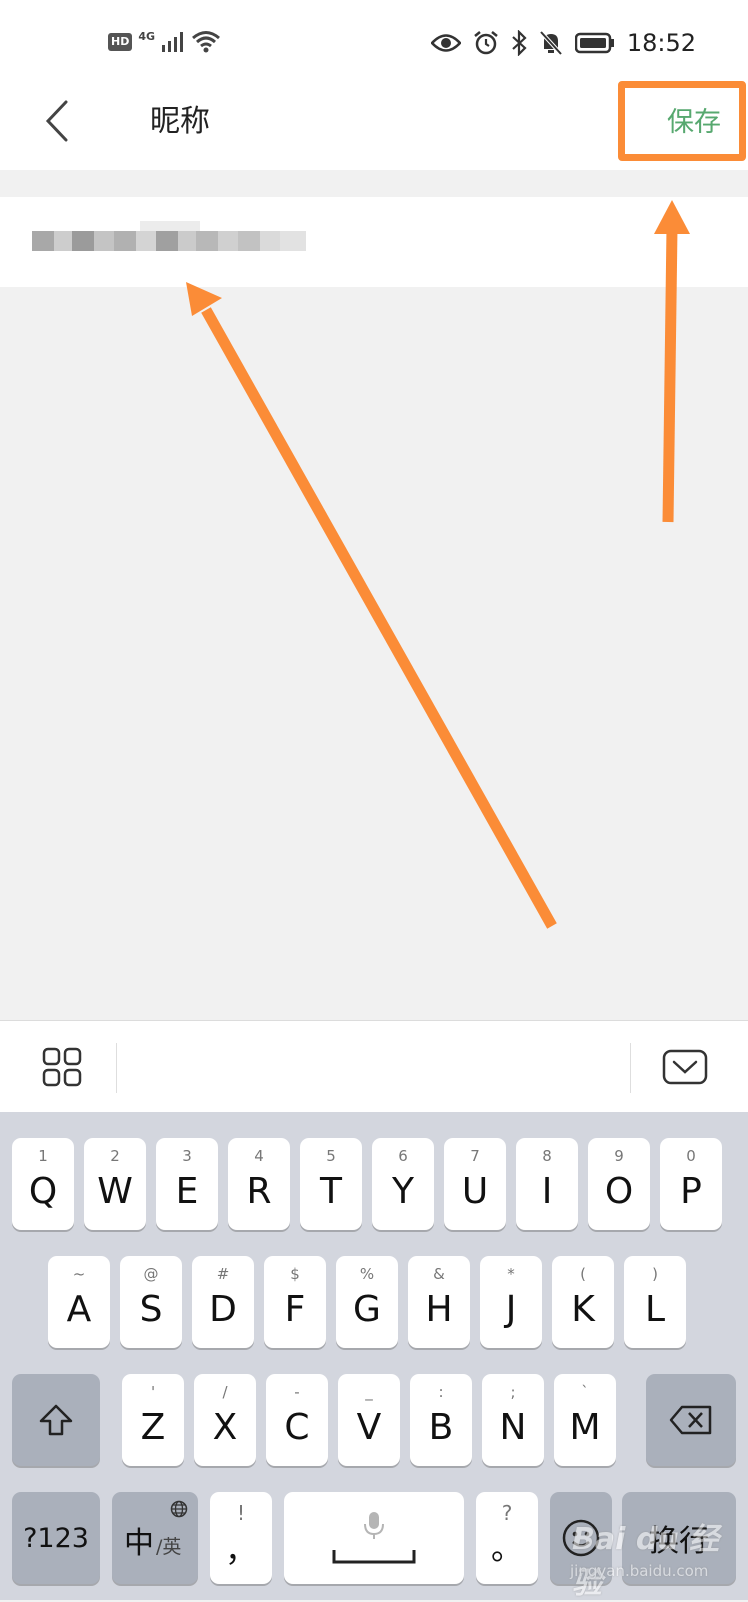 The width and height of the screenshot is (748, 1602). Describe the element at coordinates (403, 1156) in the screenshot. I see `key-secondary-label: 6` at that location.